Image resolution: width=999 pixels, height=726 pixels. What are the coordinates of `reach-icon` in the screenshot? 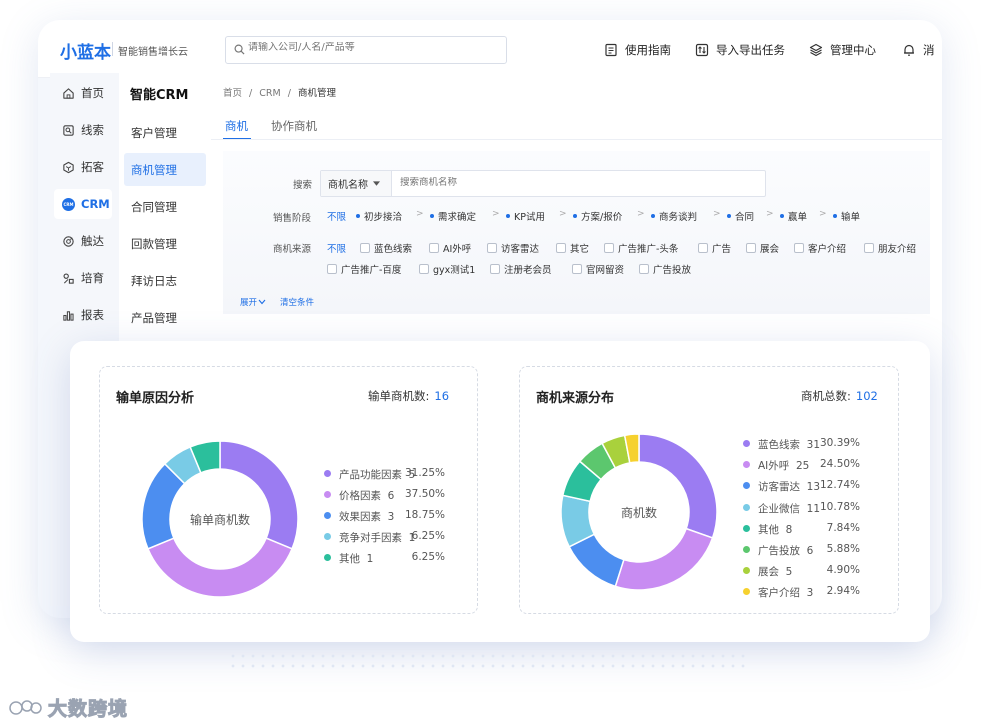 It's located at (68, 241).